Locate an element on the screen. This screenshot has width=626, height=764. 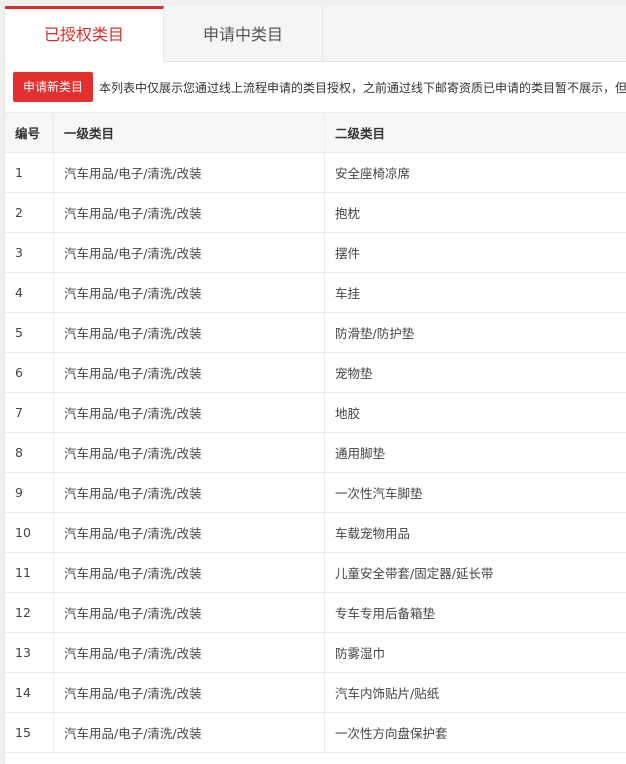
table-row: 15 汽车用品/电子/清洗/改装 一次性方向盘保护套 is located at coordinates (315, 732).